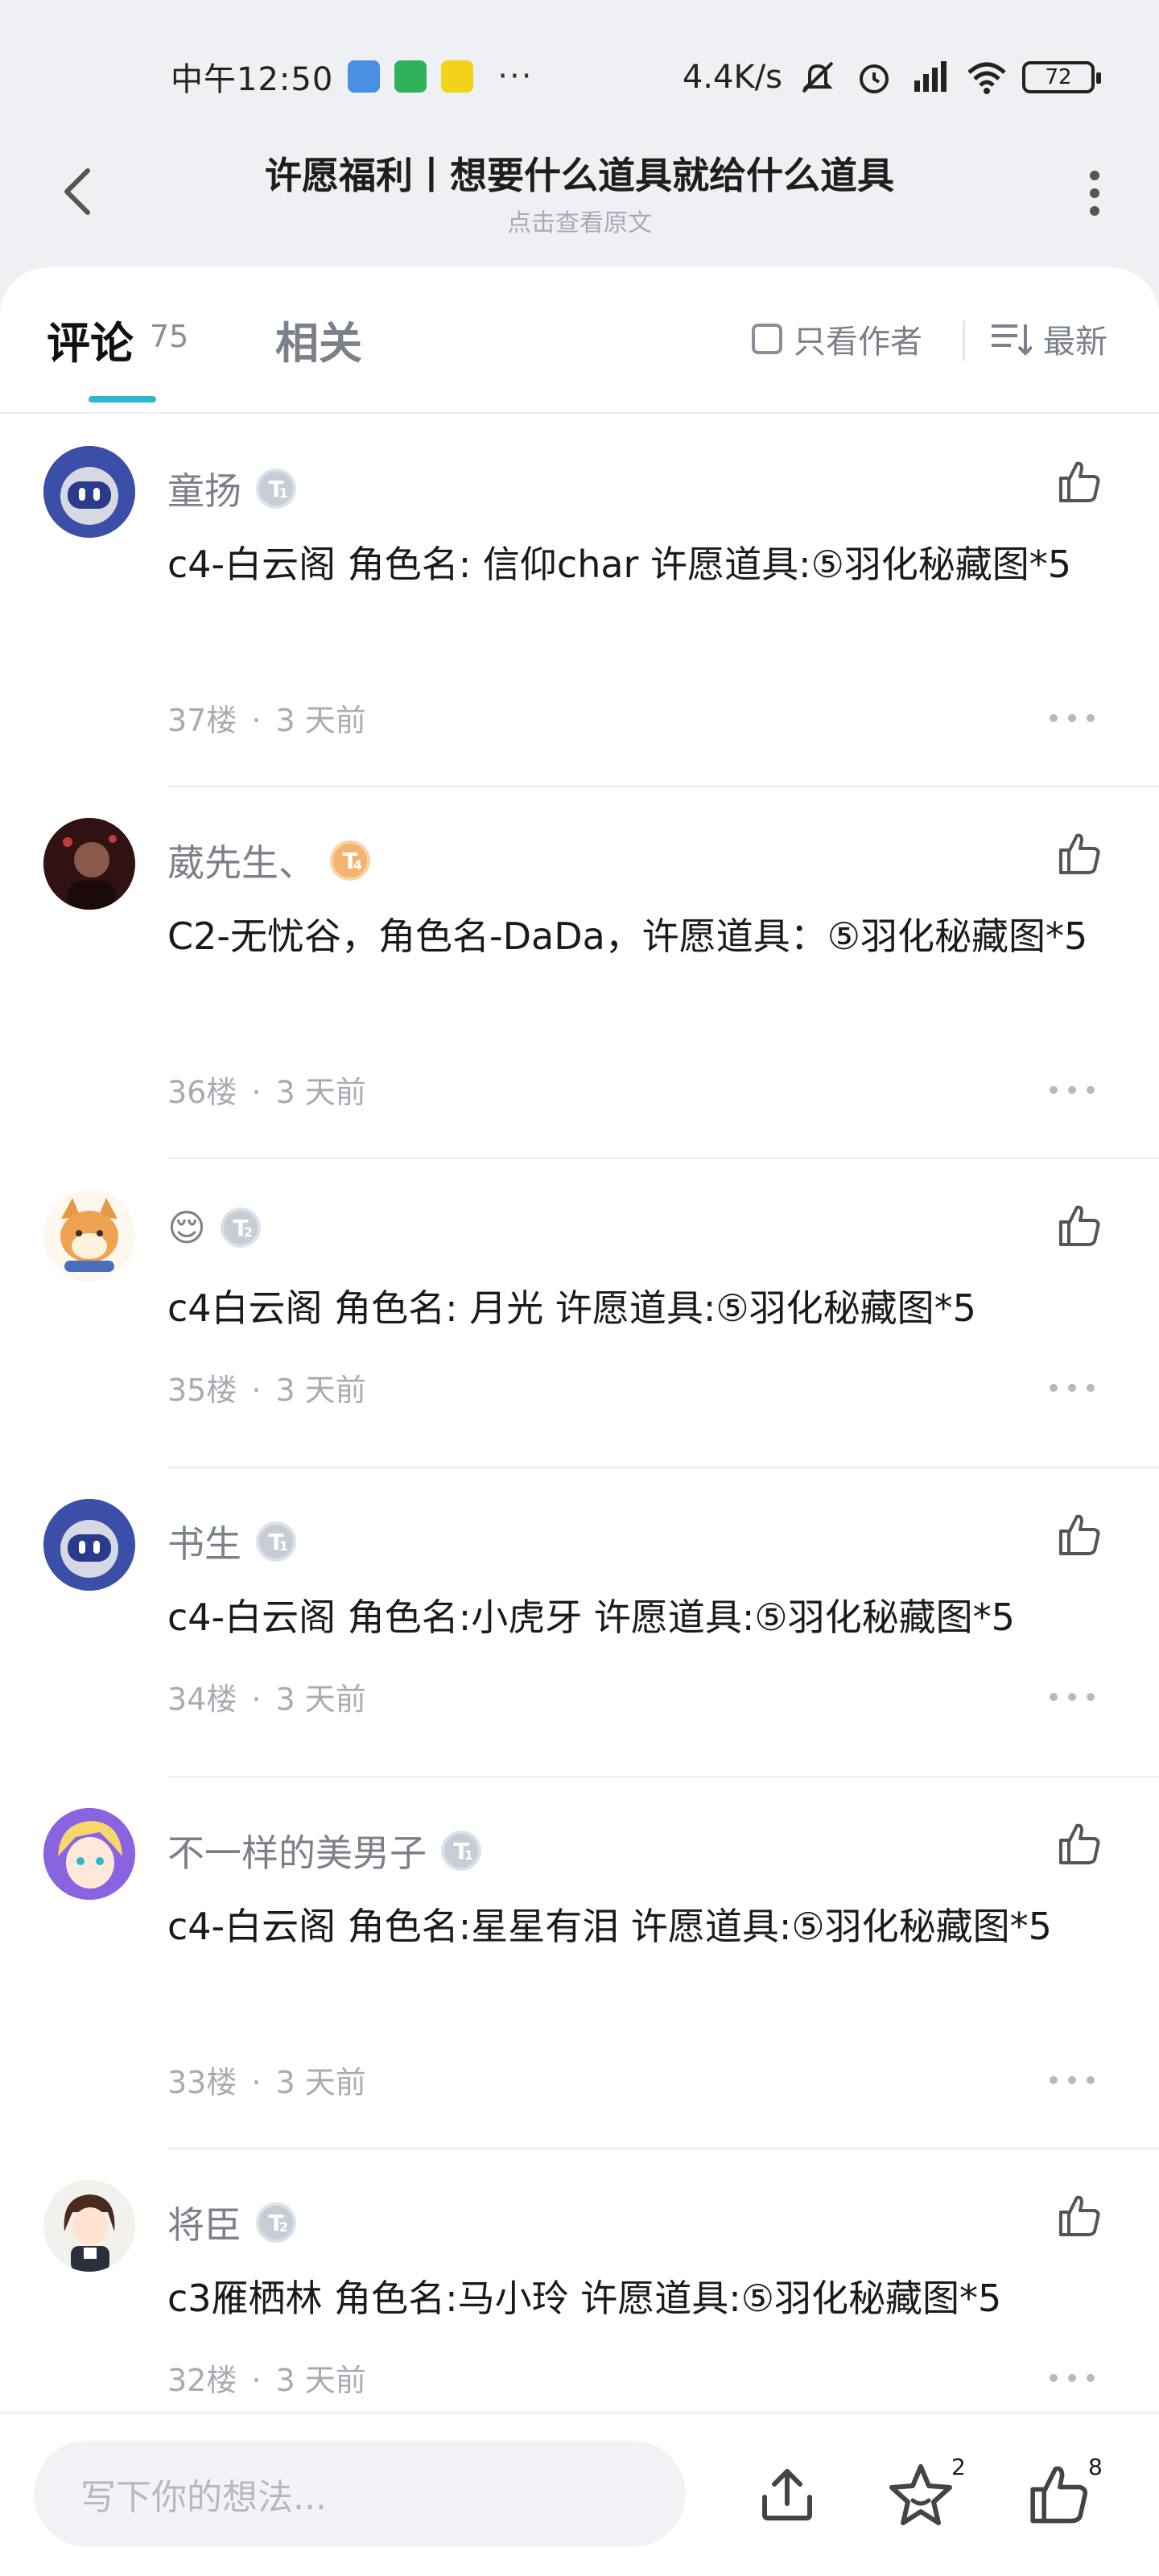 This screenshot has width=1159, height=2576. I want to click on active-tab-indicator, so click(122, 399).